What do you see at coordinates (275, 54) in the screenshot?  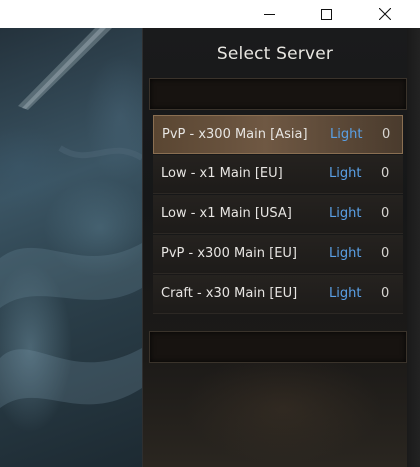 I see `panel-title: Select Server` at bounding box center [275, 54].